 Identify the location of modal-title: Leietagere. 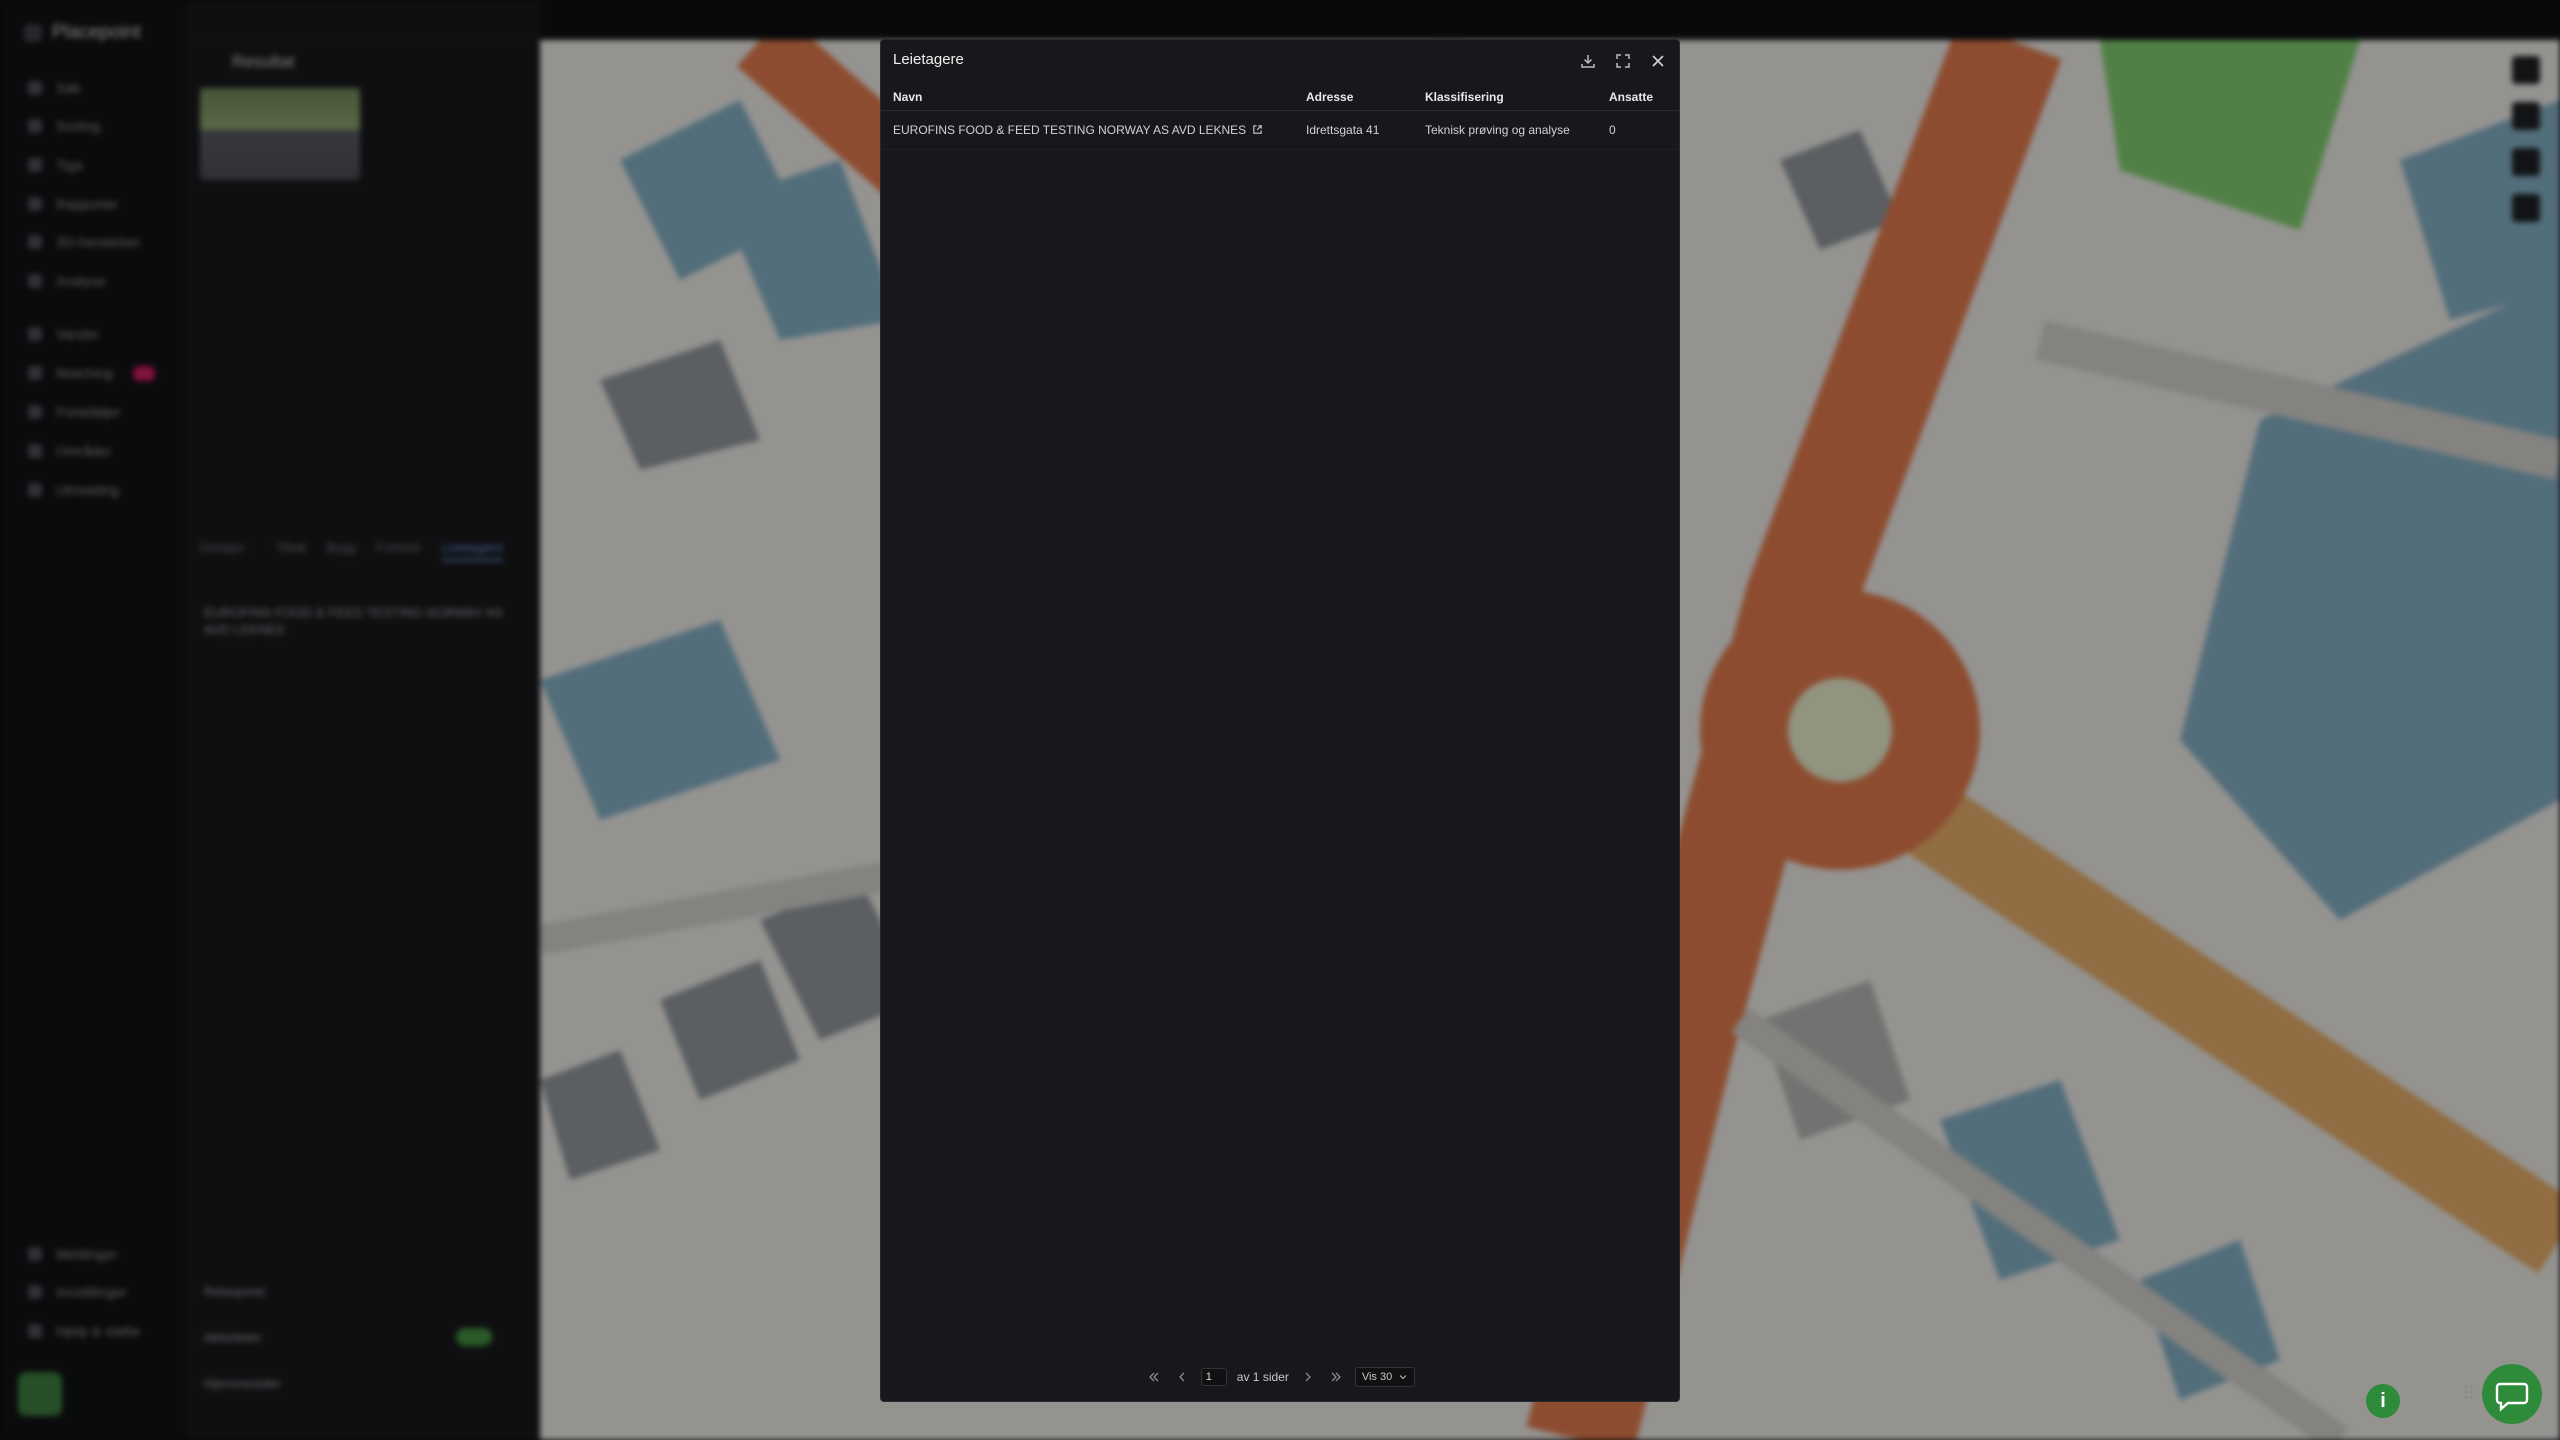
(928, 59).